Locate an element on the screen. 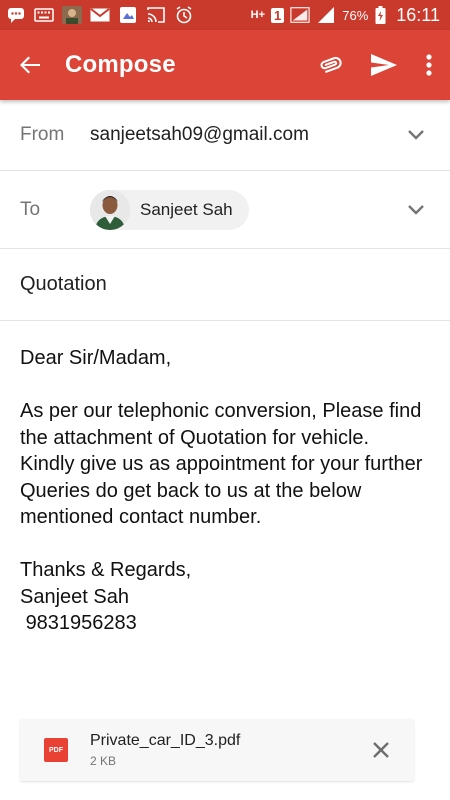  appbar-actions is located at coordinates (377, 65).